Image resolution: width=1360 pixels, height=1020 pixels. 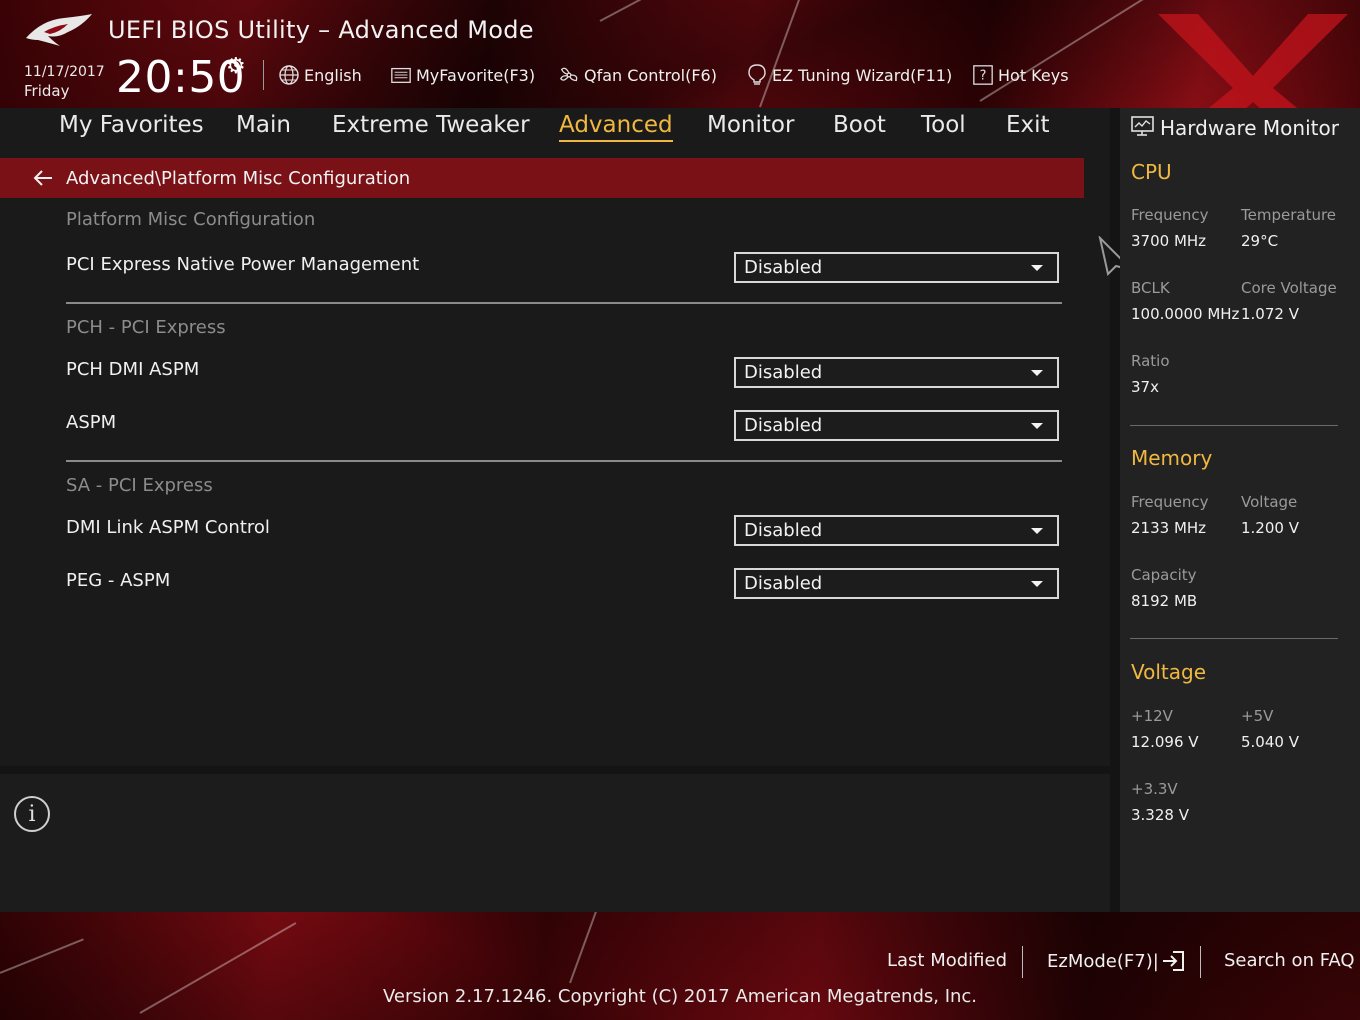 What do you see at coordinates (118, 580) in the screenshot?
I see `setting-label-peg-aspm: PEG - ASPM` at bounding box center [118, 580].